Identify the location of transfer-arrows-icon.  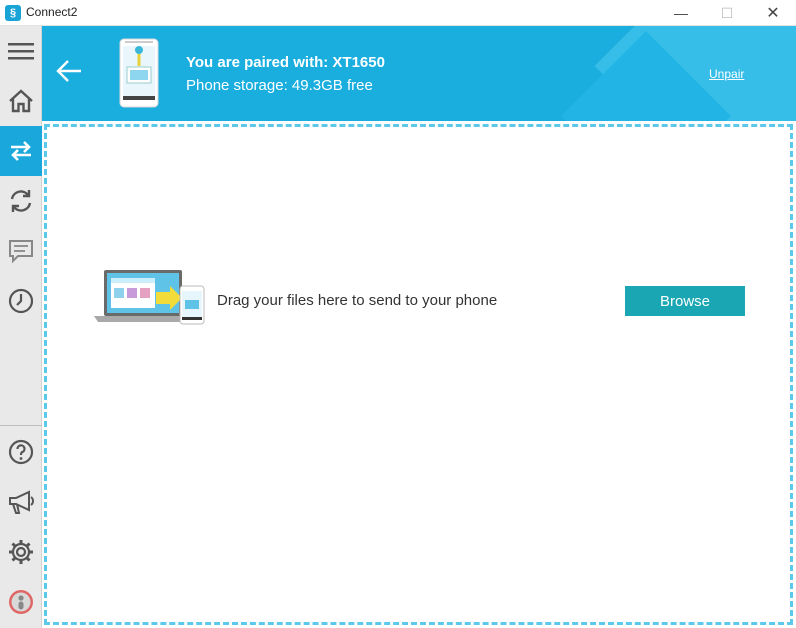
(21, 151).